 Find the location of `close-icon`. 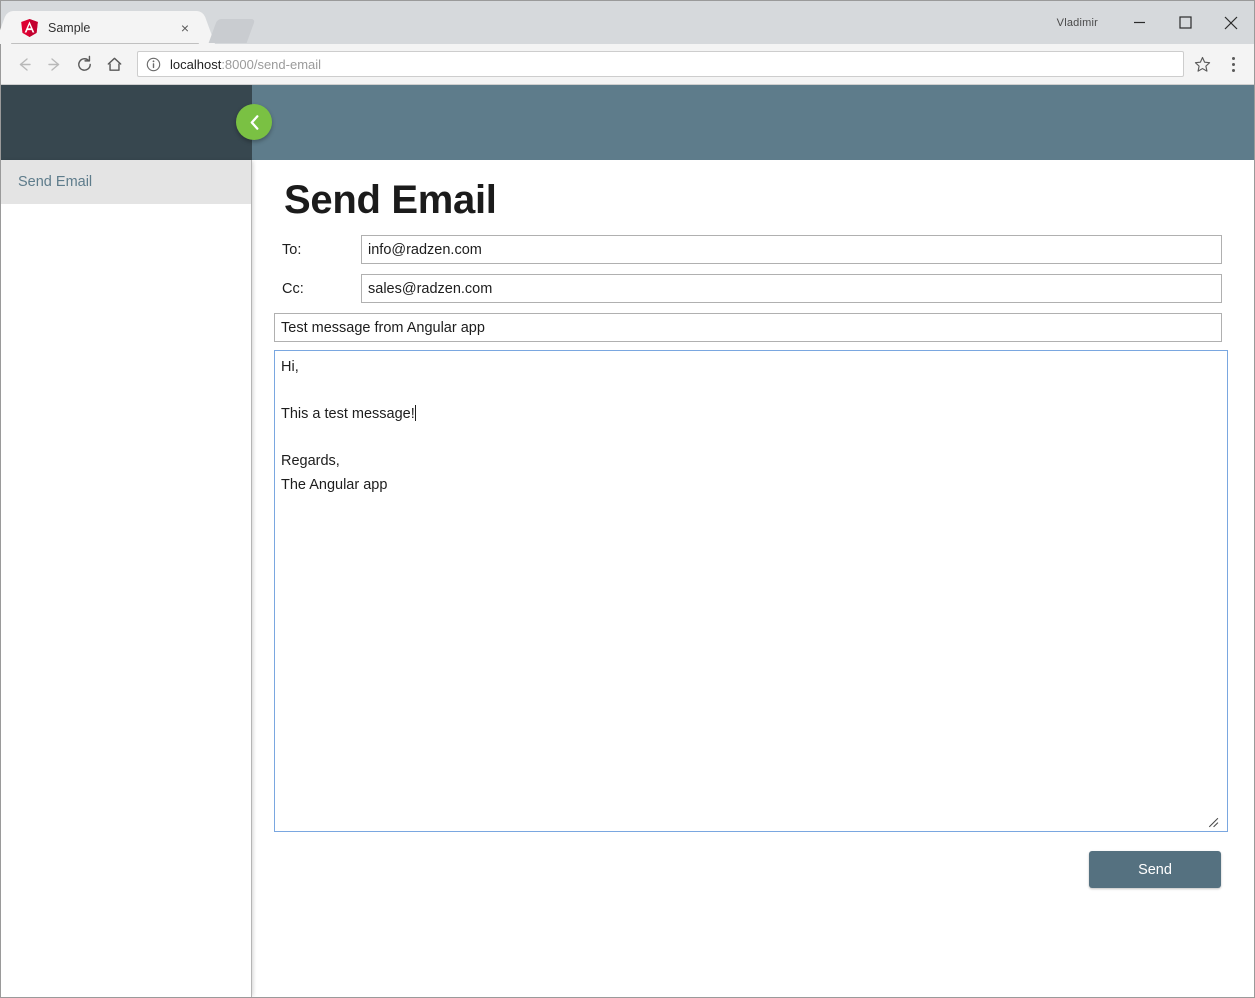

close-icon is located at coordinates (1231, 22).